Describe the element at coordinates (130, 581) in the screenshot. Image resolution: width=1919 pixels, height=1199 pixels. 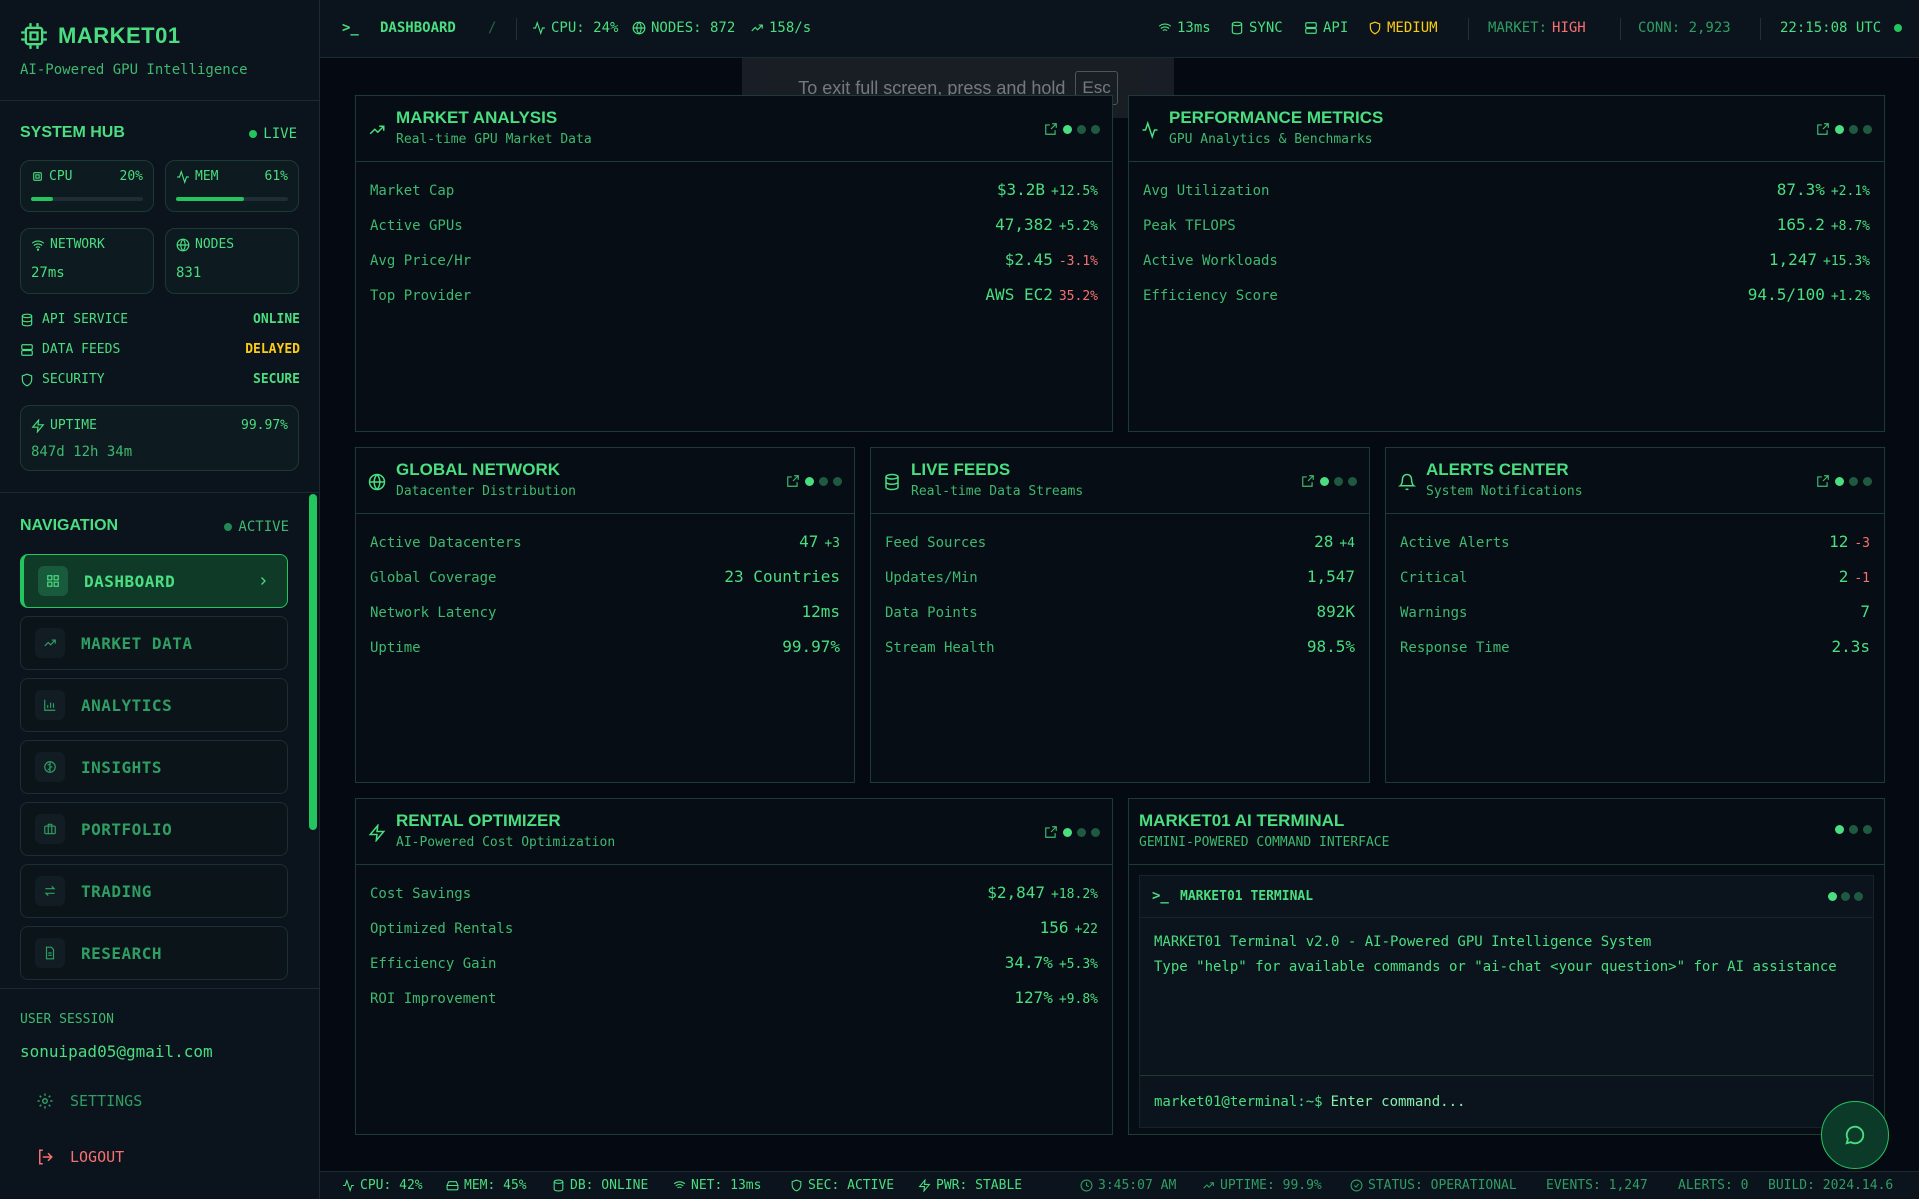
I see `sidebar-item-label: DASHBOARD` at that location.